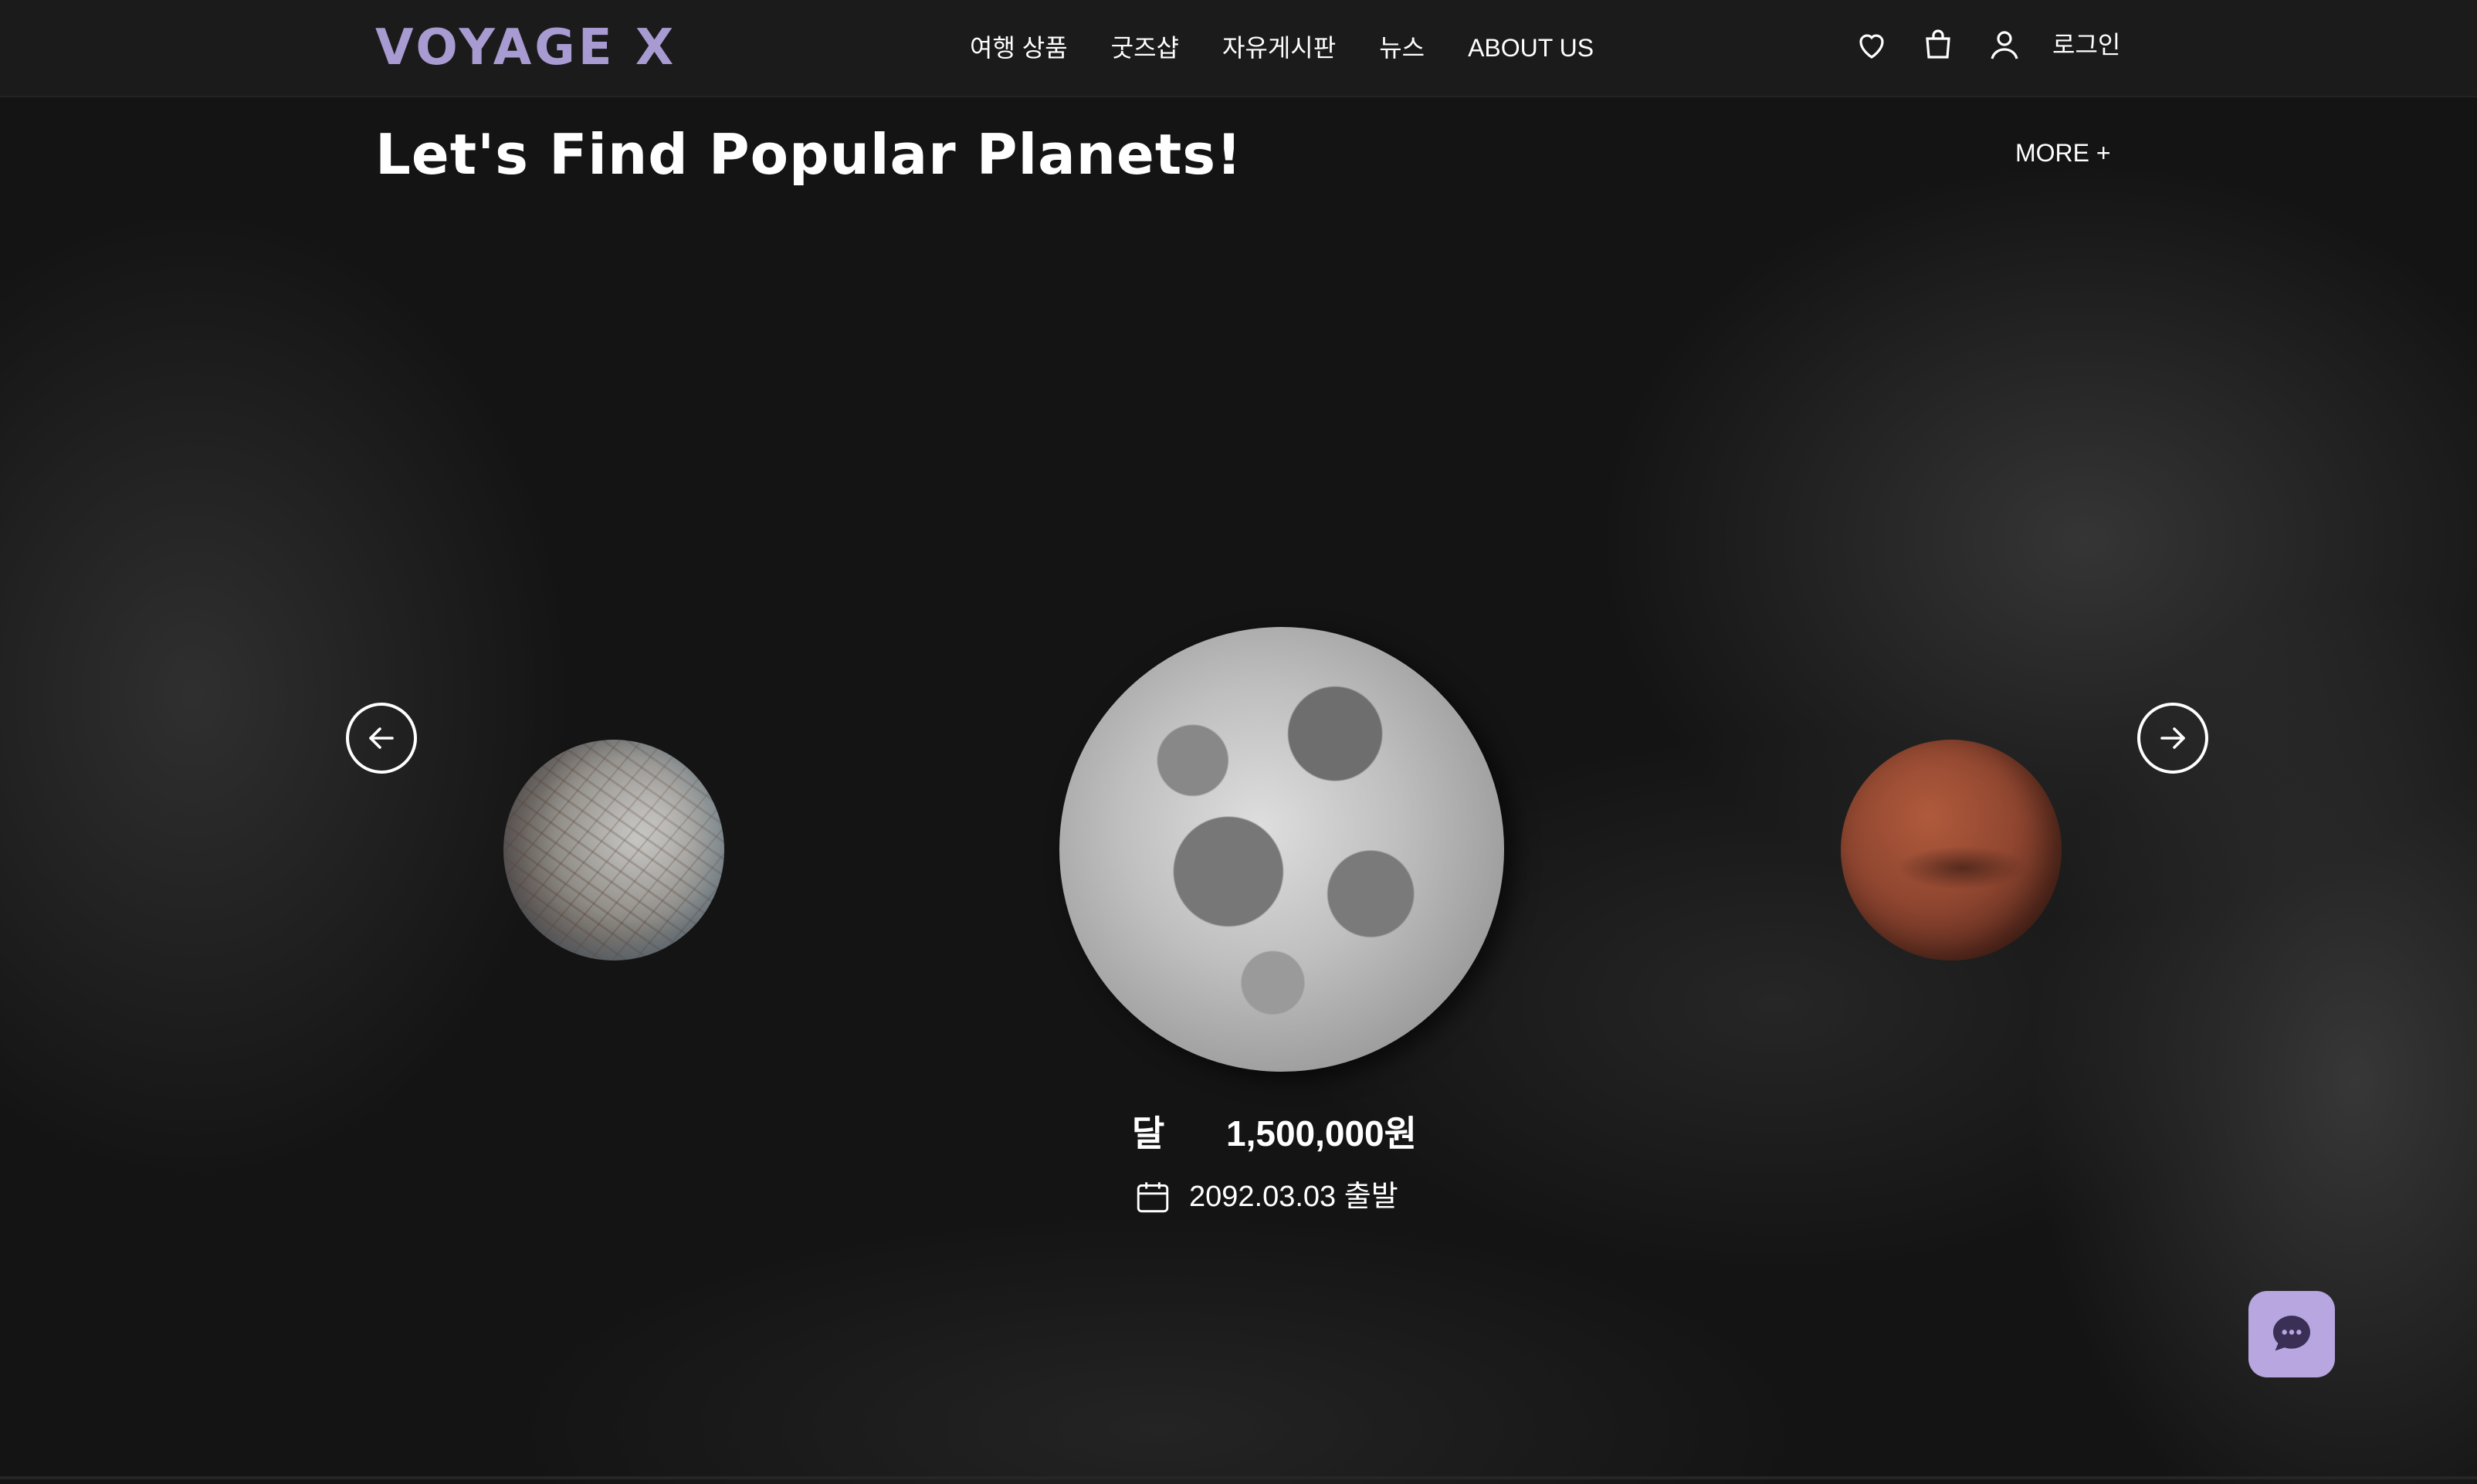 This screenshot has width=2477, height=1484. Describe the element at coordinates (1148, 1133) in the screenshot. I see `planet-name: 달` at that location.